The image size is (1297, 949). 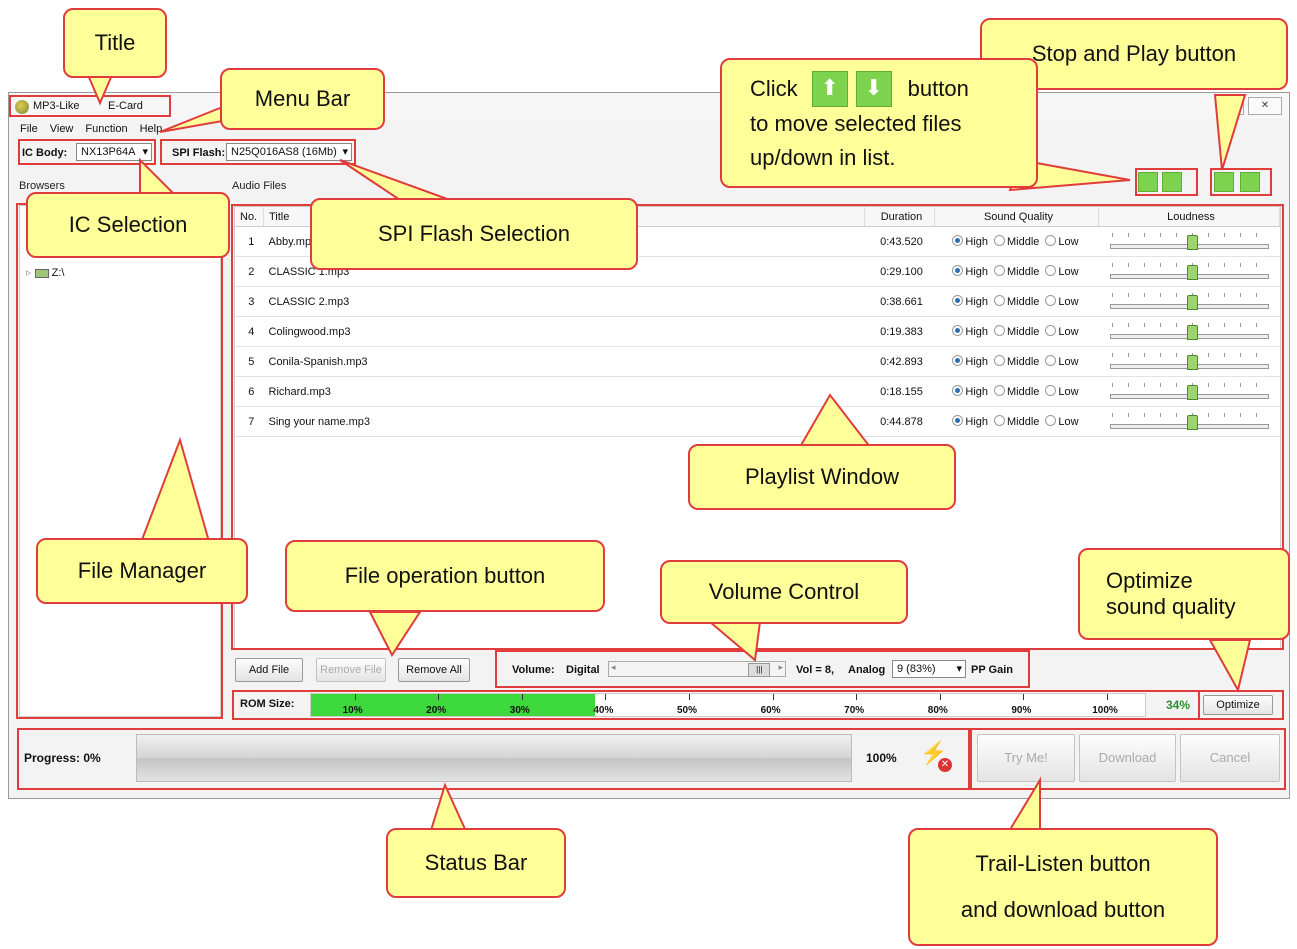 I want to click on title-highlight, so click(x=90, y=106).